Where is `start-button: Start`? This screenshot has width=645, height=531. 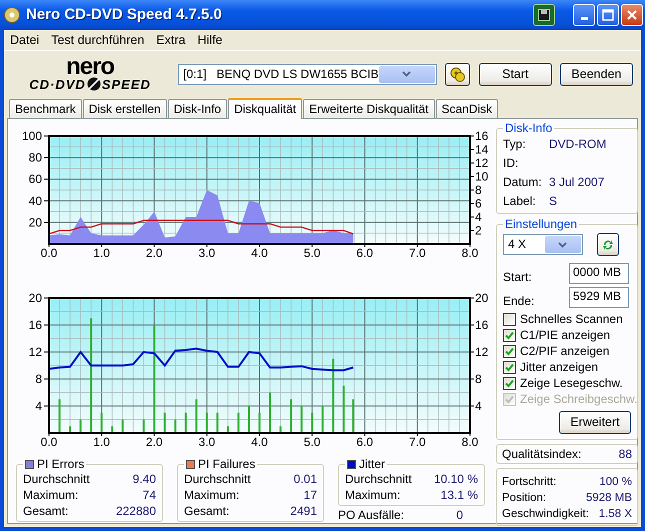
start-button: Start is located at coordinates (515, 74).